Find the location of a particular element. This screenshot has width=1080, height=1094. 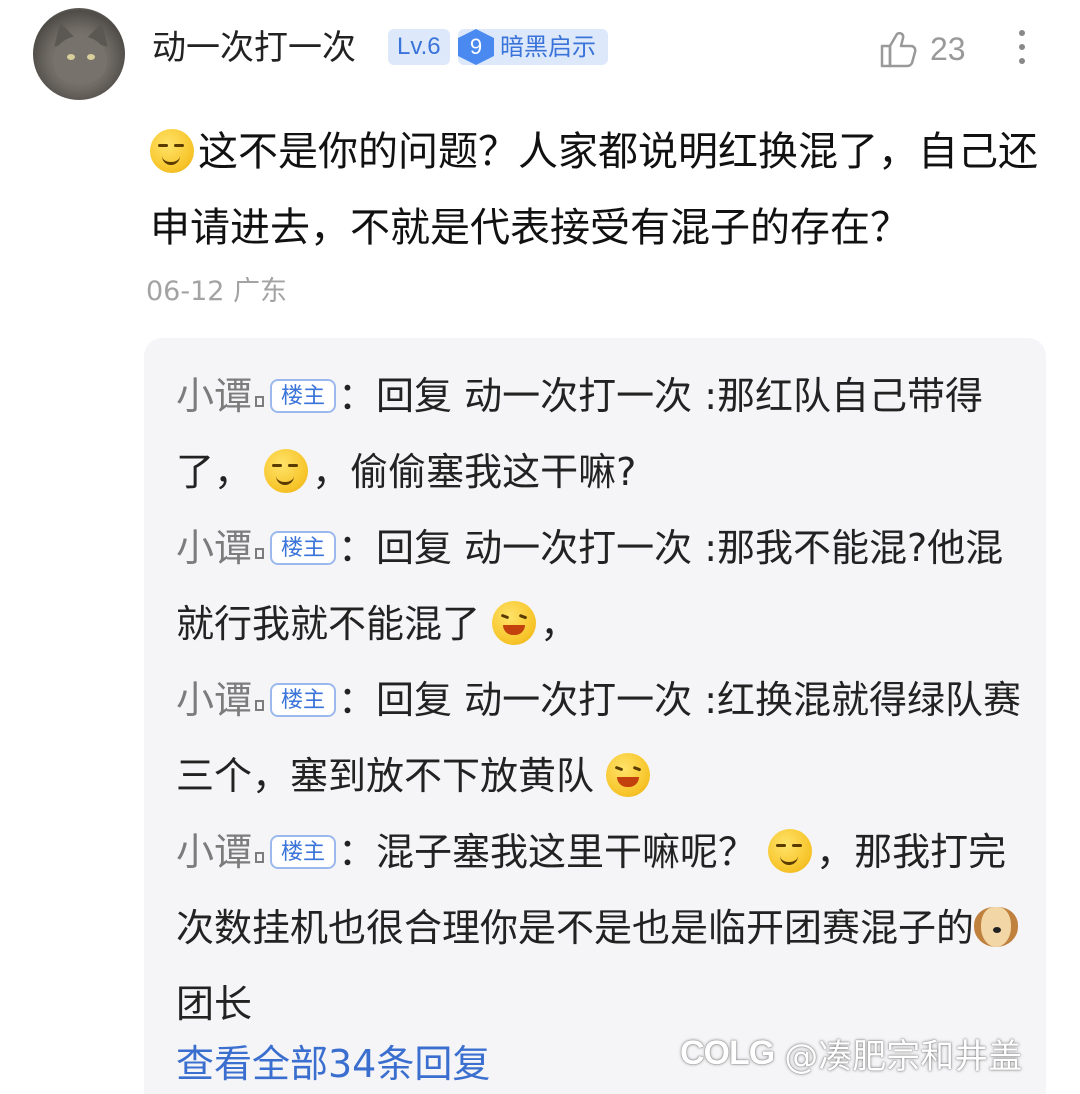

comment-meta: 06-12 广东 is located at coordinates (216, 292).